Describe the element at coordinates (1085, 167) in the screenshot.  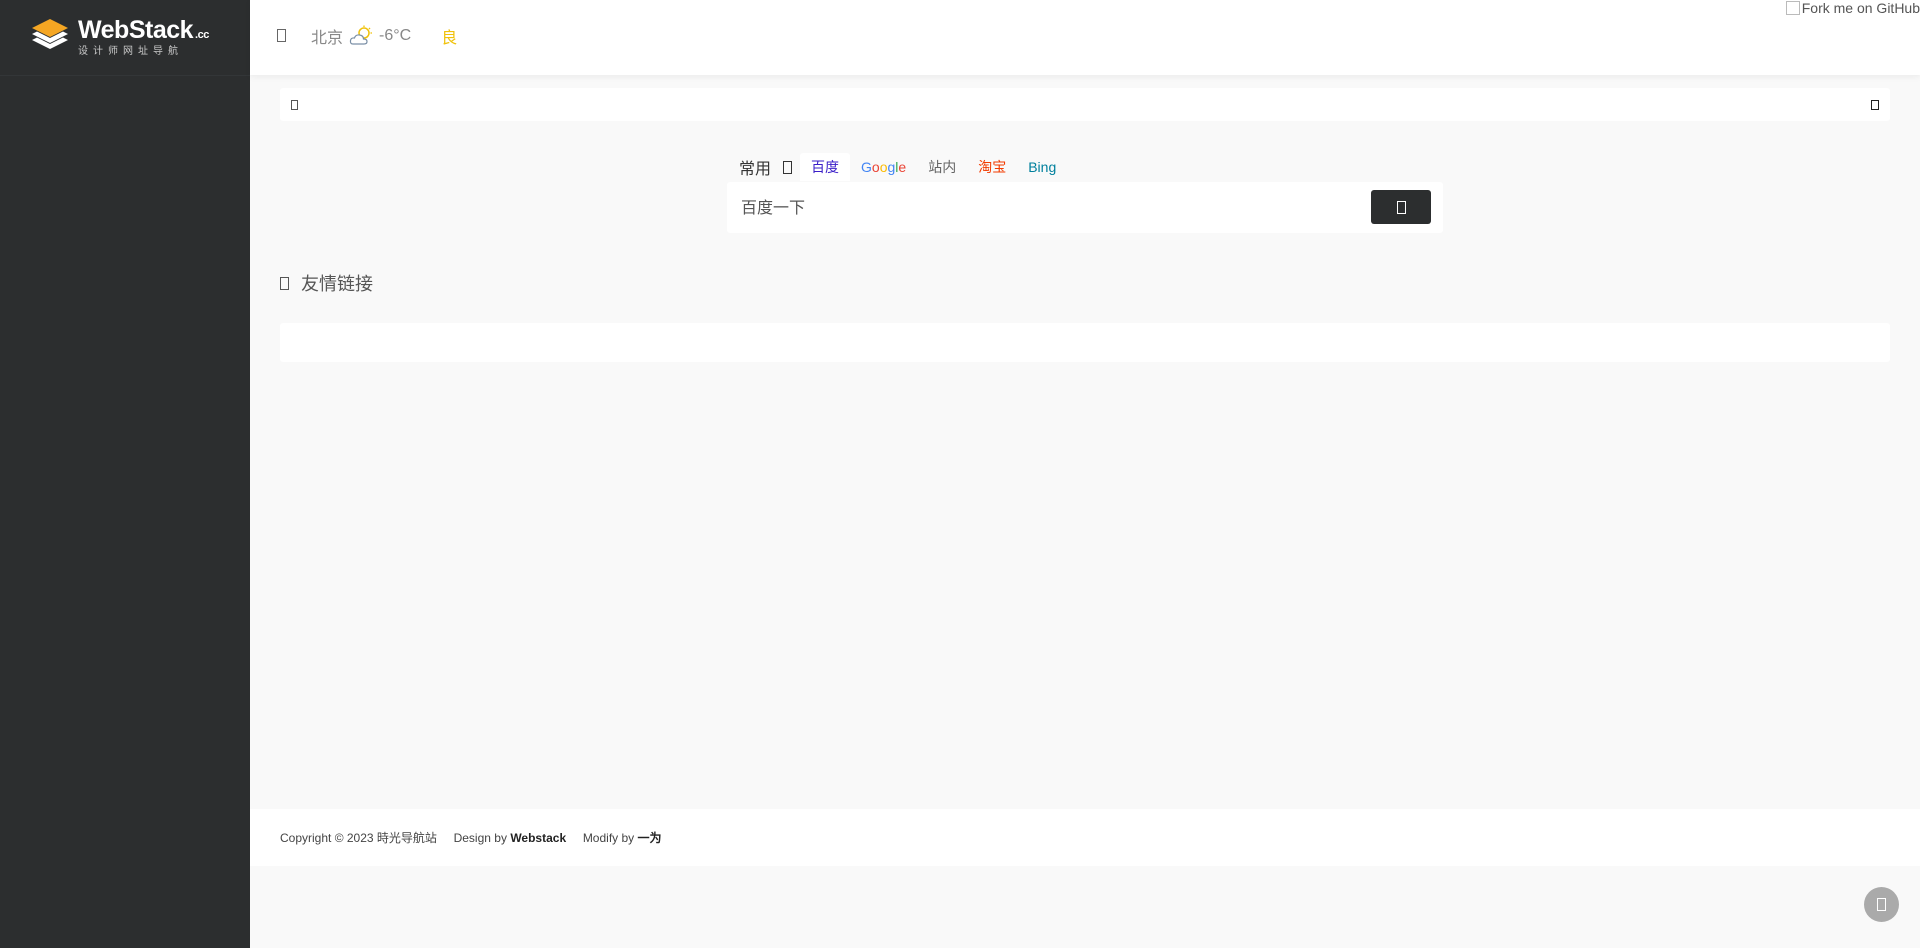
I see `search-engine-tabs: 常用 百度 Google 站内 淘宝 Bing` at that location.